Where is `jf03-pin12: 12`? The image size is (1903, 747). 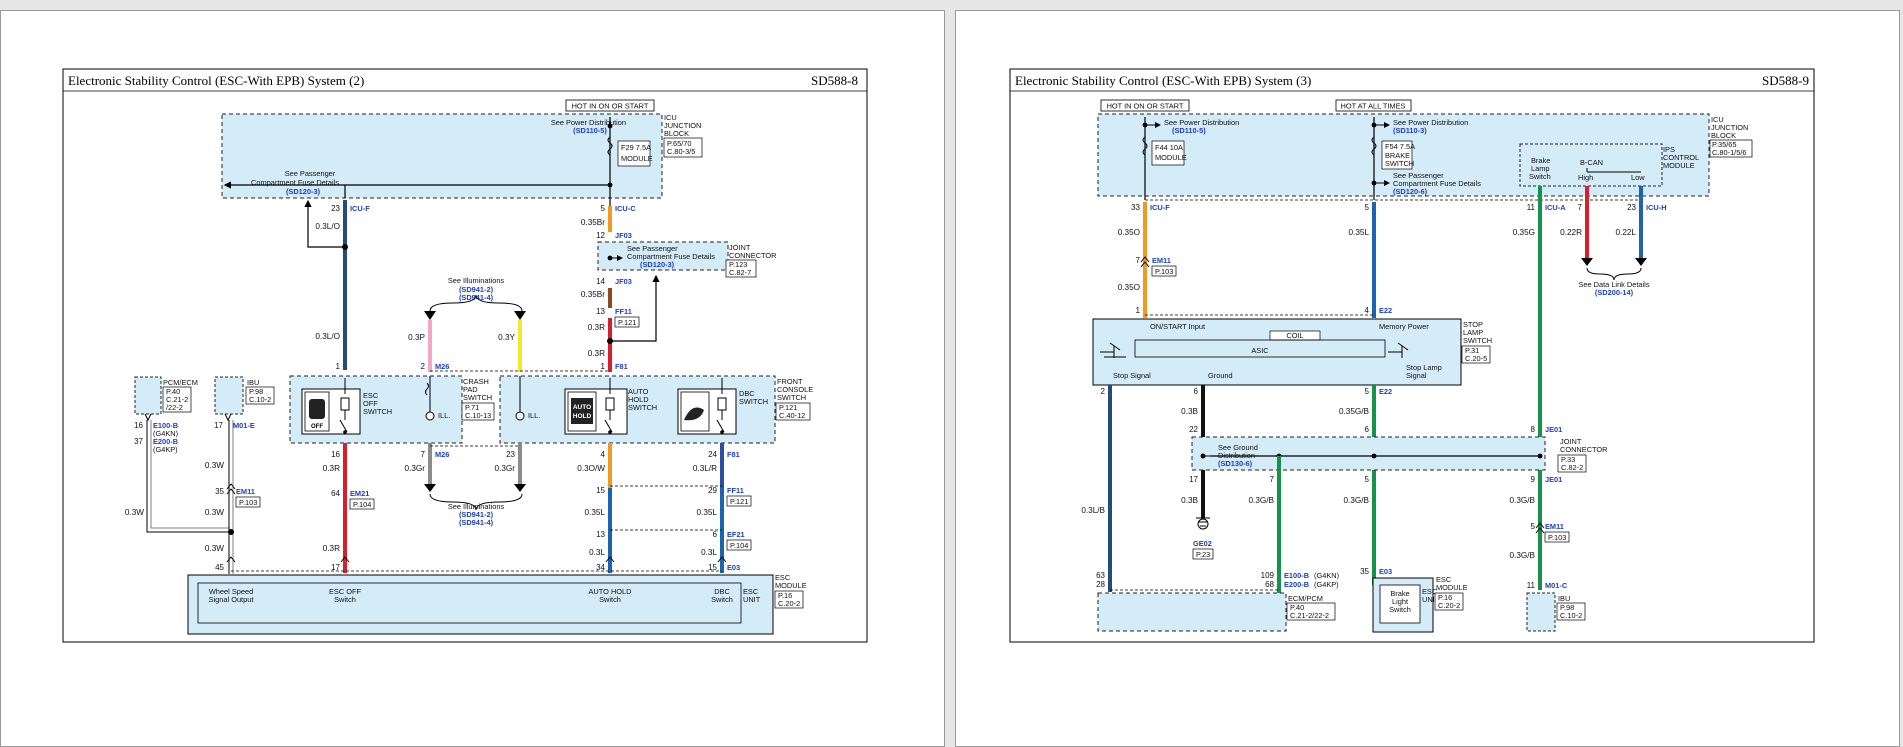
jf03-pin12: 12 is located at coordinates (600, 235).